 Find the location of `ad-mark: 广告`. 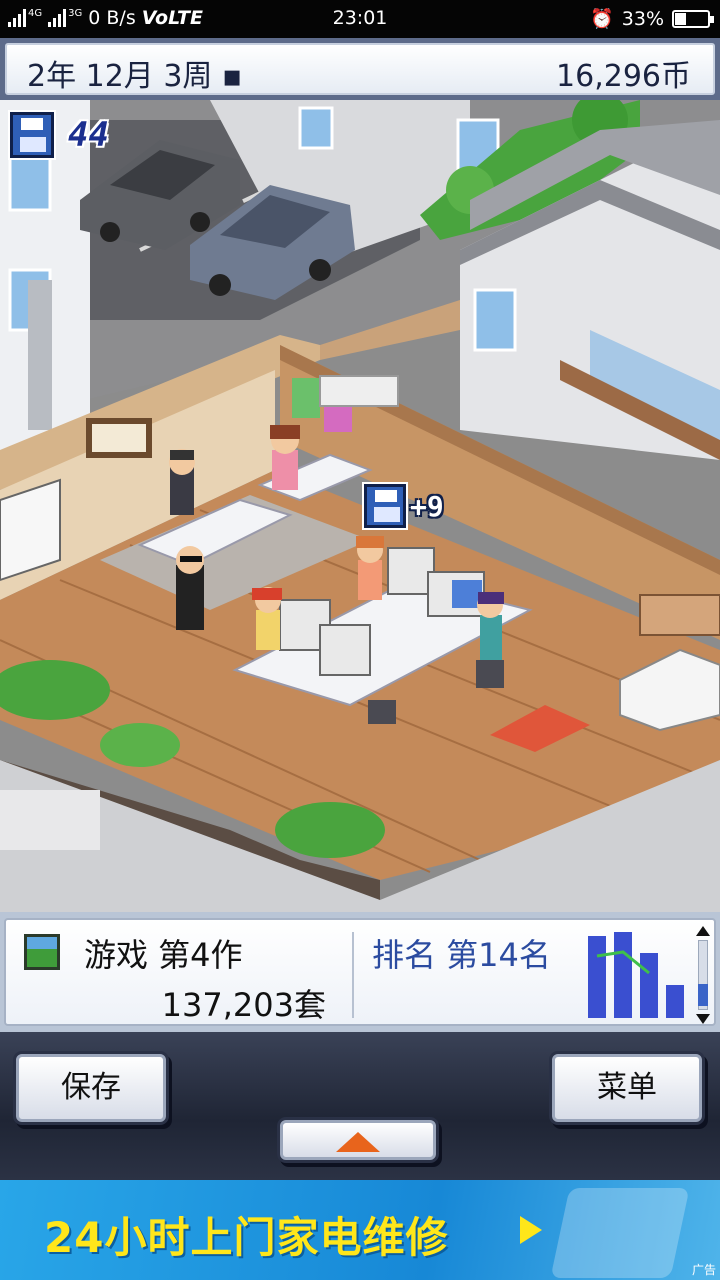

ad-mark: 广告 is located at coordinates (703, 1270).